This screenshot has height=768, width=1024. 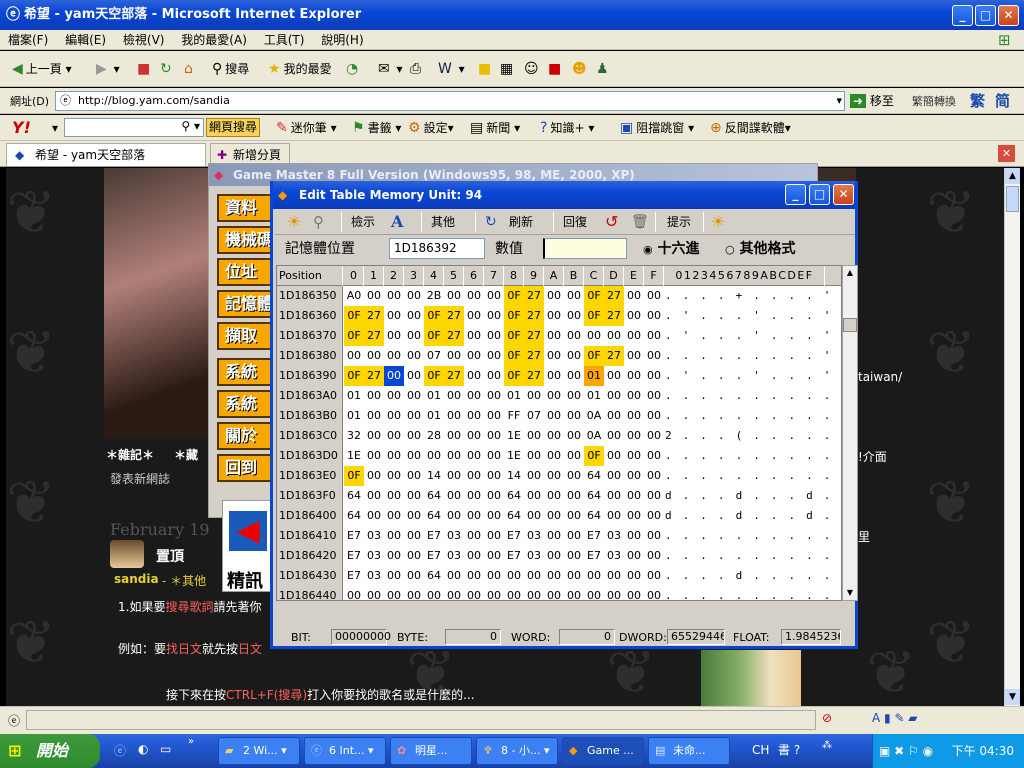 I want to click on toolbar-extra-1: ▦, so click(x=508, y=69).